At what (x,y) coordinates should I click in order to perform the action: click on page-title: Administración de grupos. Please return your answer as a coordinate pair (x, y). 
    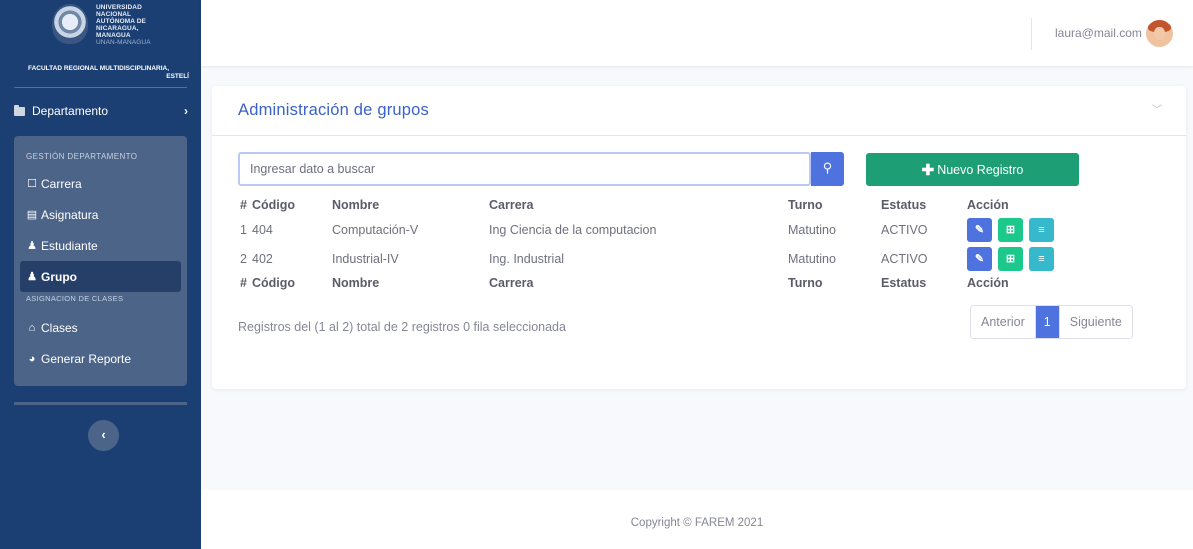
    Looking at the image, I should click on (333, 110).